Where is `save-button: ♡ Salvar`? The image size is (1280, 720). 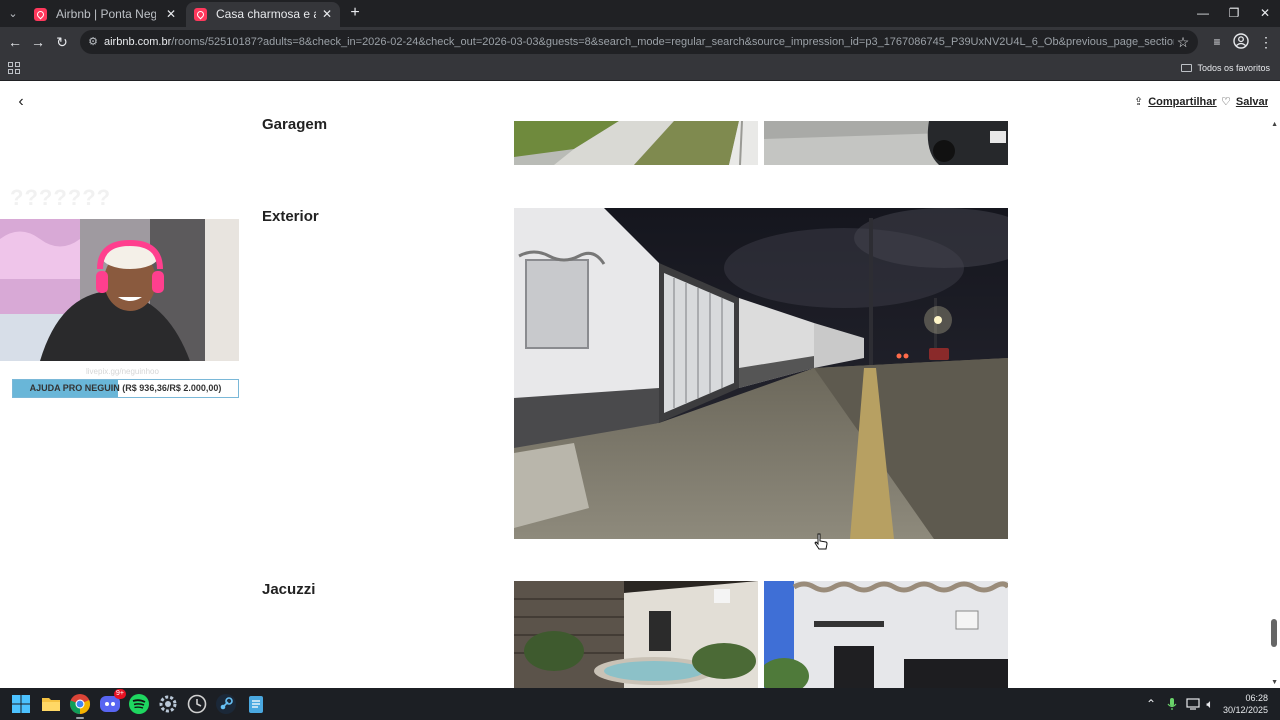
save-button: ♡ Salvar is located at coordinates (1245, 102).